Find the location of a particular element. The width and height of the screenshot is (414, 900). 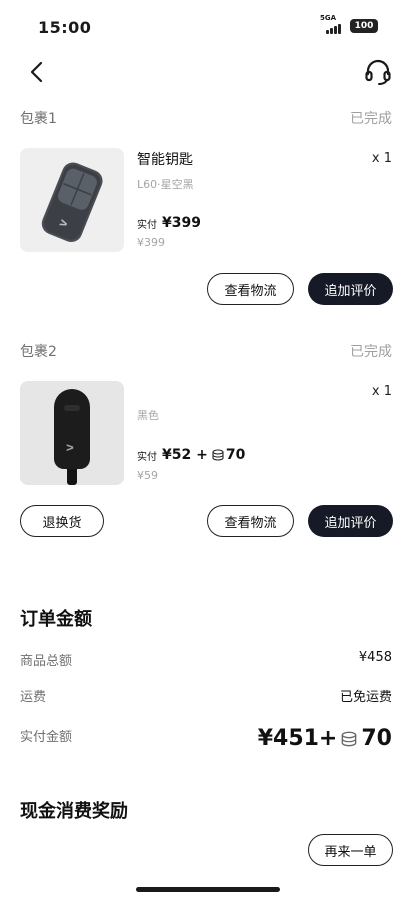

customer-service-button is located at coordinates (378, 72).